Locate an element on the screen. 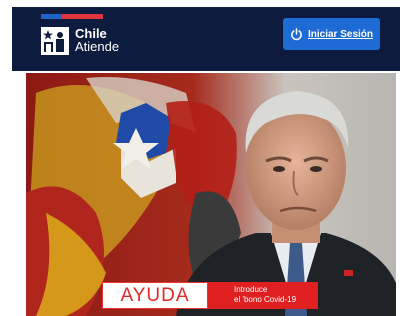 This screenshot has width=400, height=316. chileatiende-logo-icon is located at coordinates (55, 41).